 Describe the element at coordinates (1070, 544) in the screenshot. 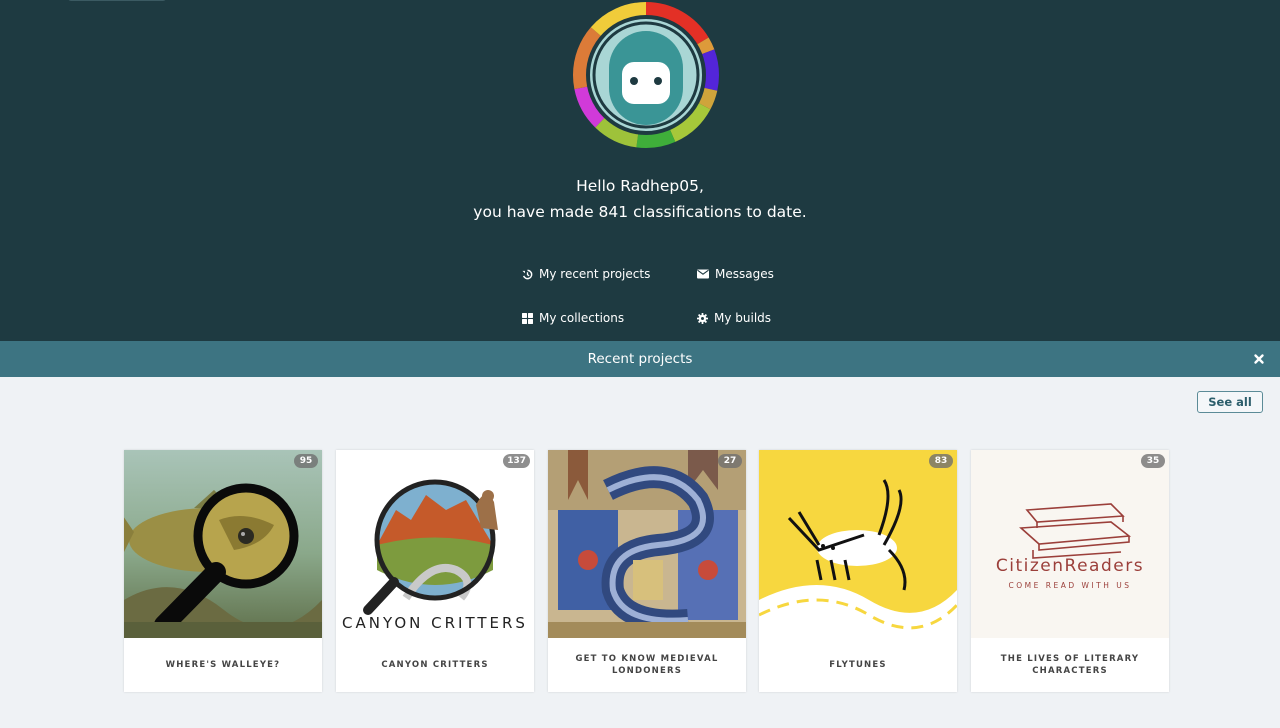

I see `project-image-citizen-readers: CitizenReaders COME READ WITH US` at that location.